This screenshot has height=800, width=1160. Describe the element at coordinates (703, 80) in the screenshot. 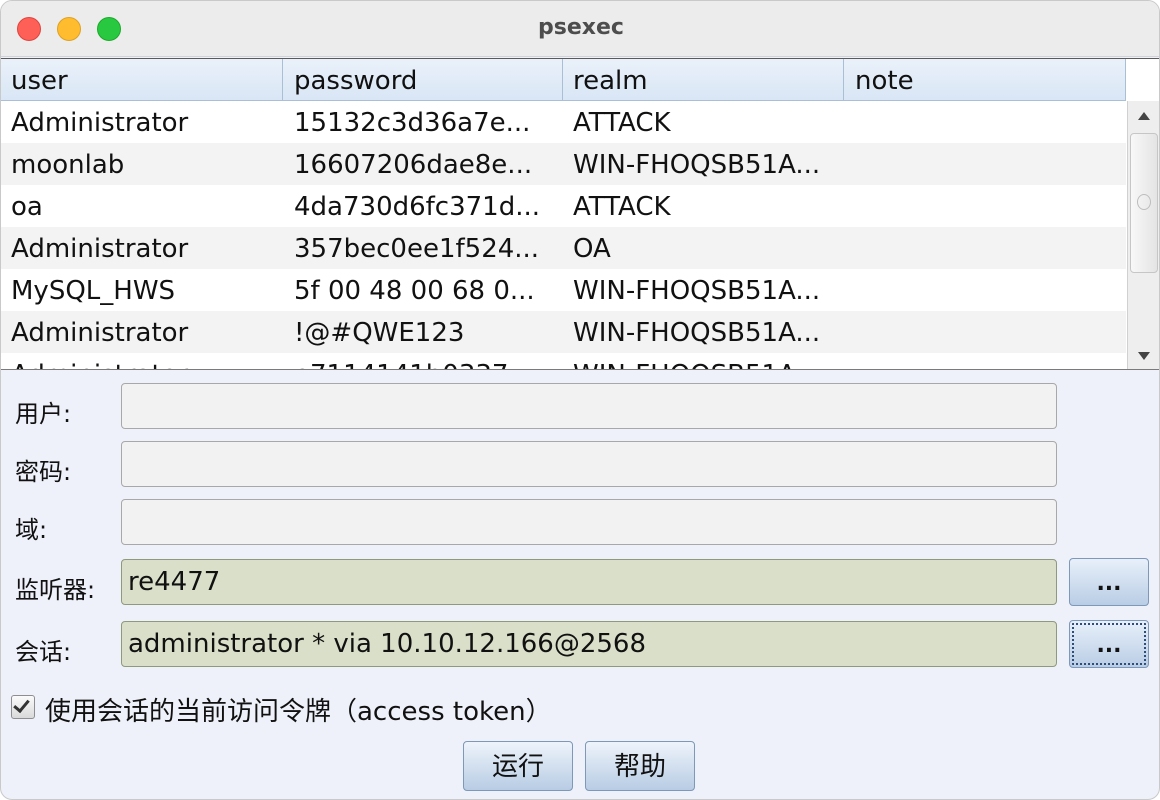

I see `column-header-realm: realm` at that location.